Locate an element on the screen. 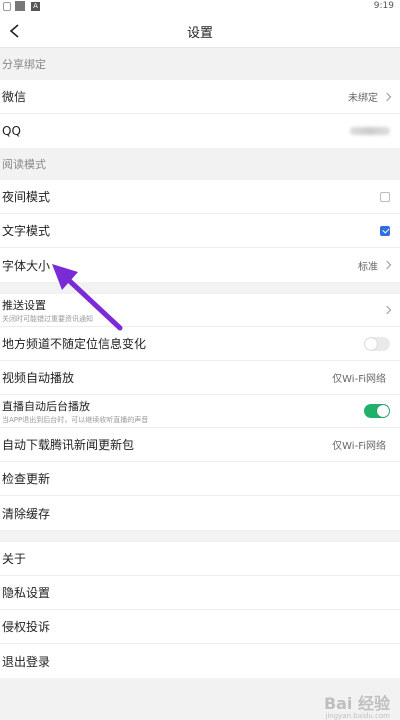  share-group: 微信 未绑定 QQ is located at coordinates (200, 114).